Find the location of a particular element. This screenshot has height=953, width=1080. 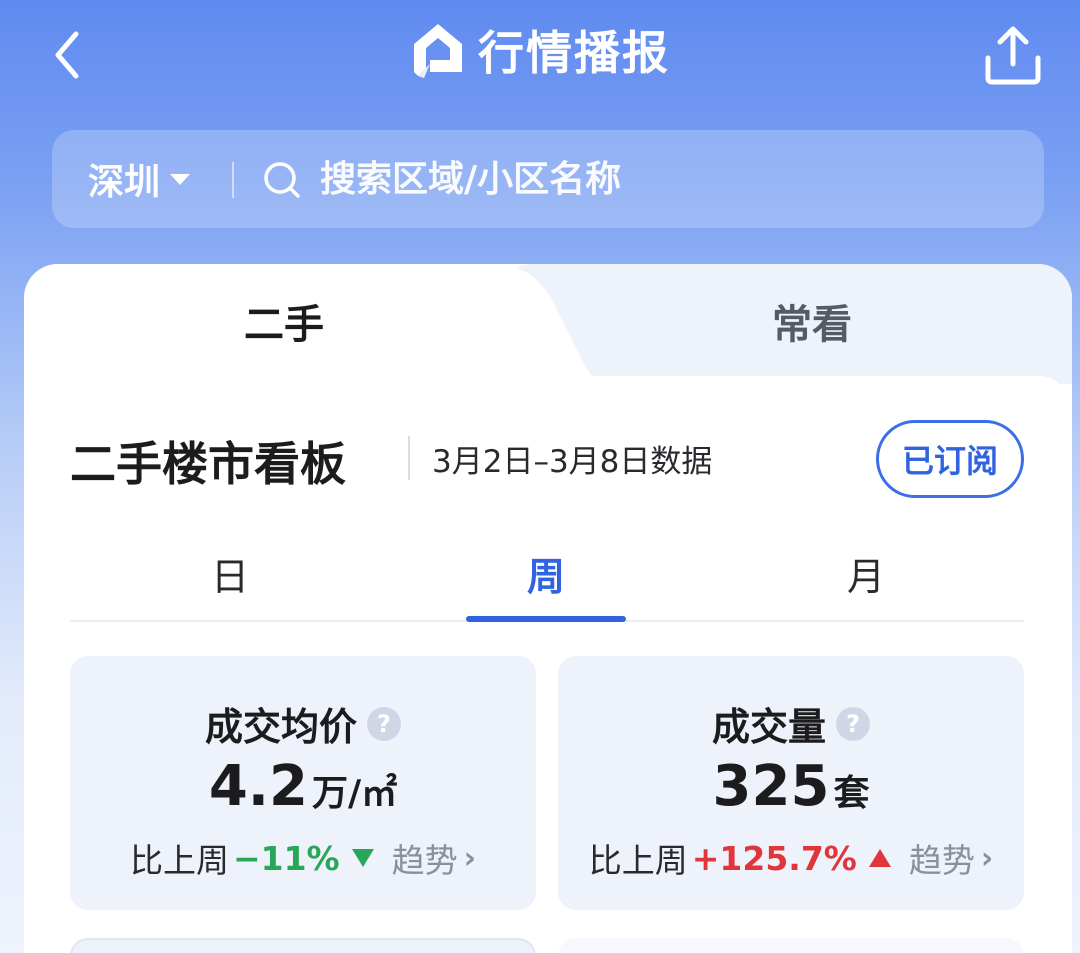

period-tabs: 日 周 月 is located at coordinates (547, 574).